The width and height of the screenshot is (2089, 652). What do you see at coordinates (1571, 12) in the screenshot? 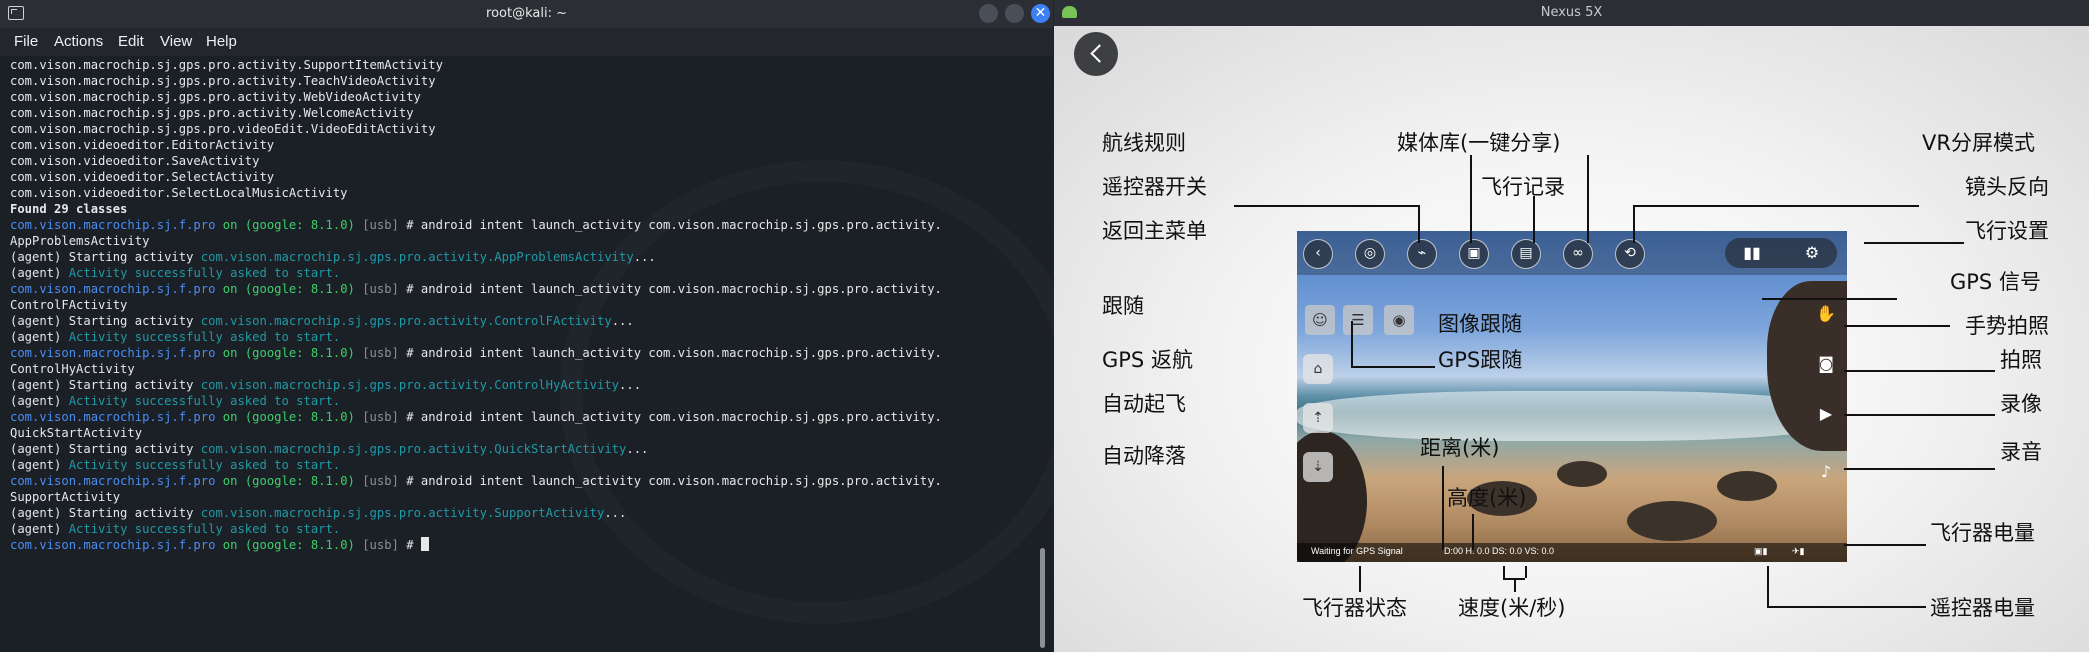
I see `emulator-title: Nexus 5X` at bounding box center [1571, 12].